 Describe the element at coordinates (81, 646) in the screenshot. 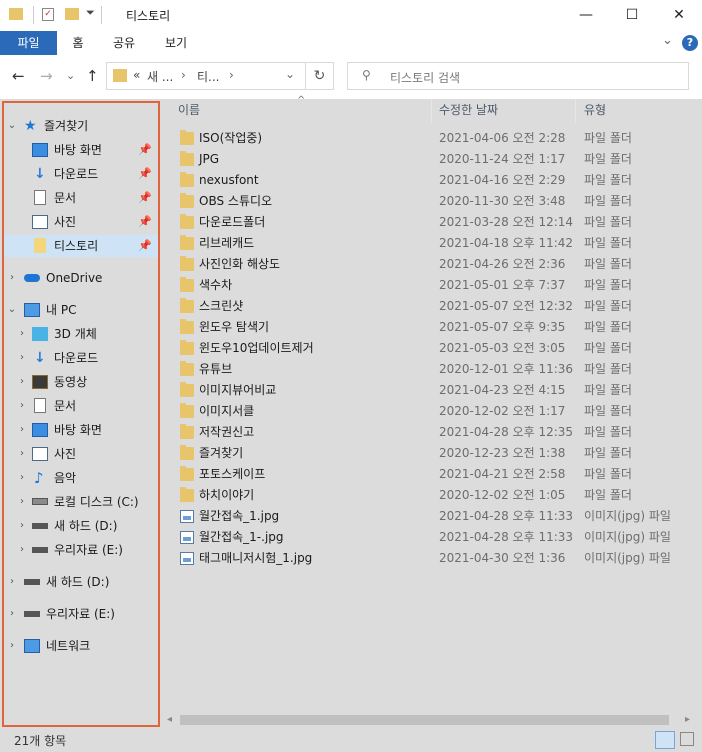

I see `nav-network: › 네트워크` at that location.